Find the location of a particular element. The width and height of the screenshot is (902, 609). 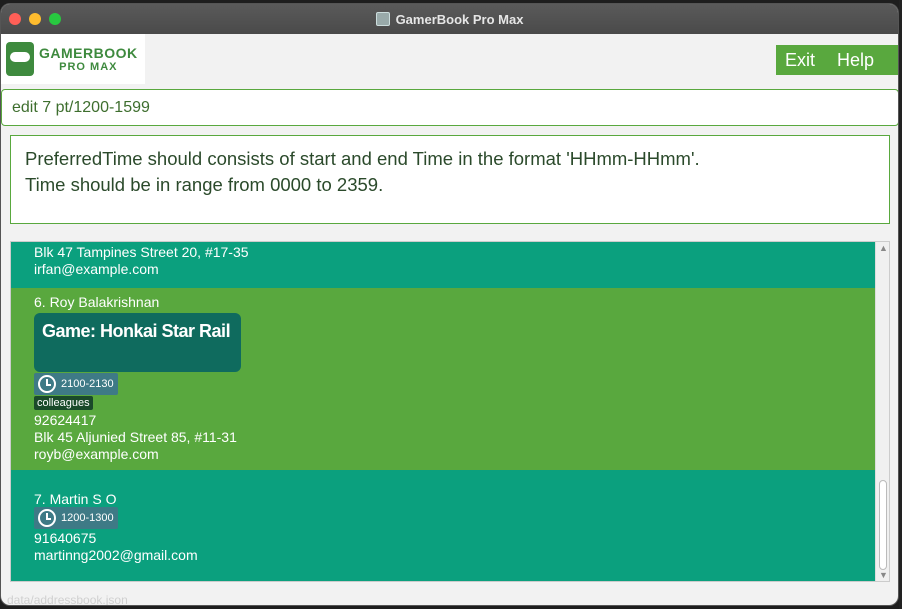

scroll-up-icon: ▲ is located at coordinates (883, 248).